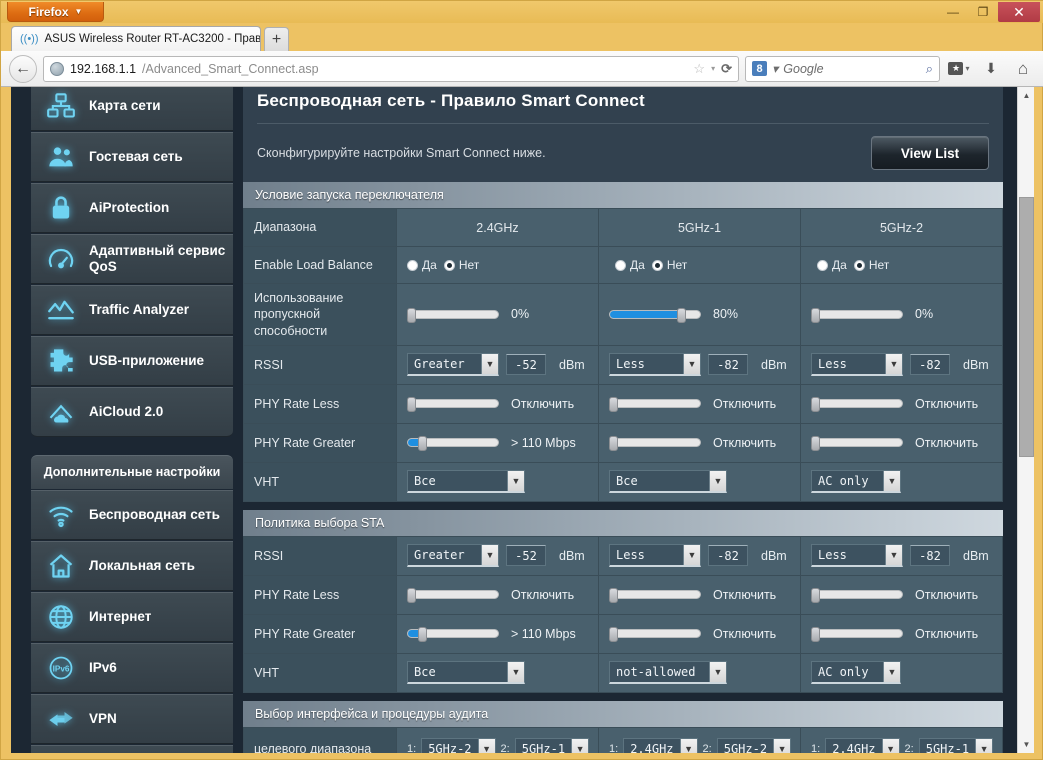 This screenshot has width=1043, height=760. I want to click on radio-no-3: Нет, so click(871, 265).